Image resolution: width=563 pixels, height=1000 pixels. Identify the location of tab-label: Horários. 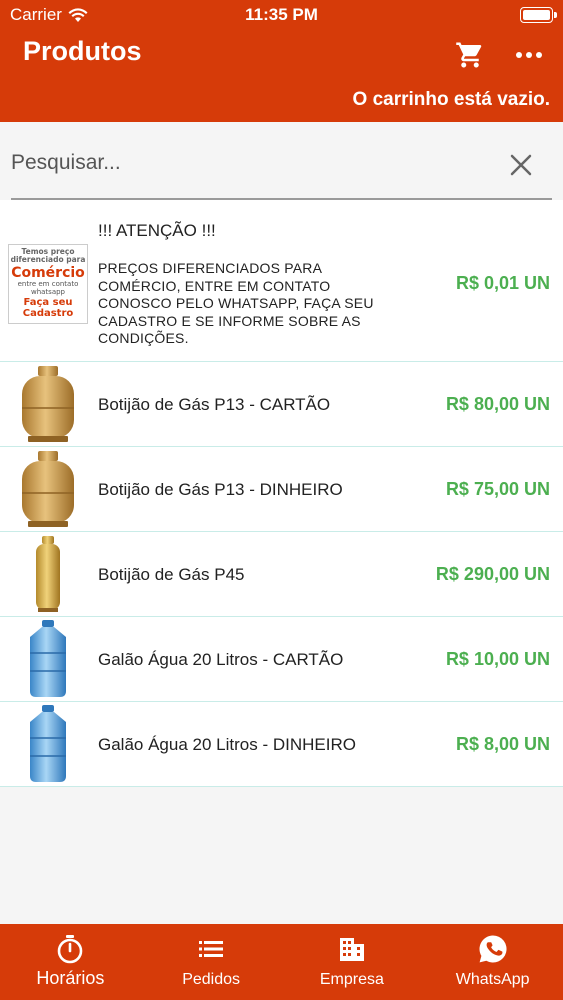
(70, 978).